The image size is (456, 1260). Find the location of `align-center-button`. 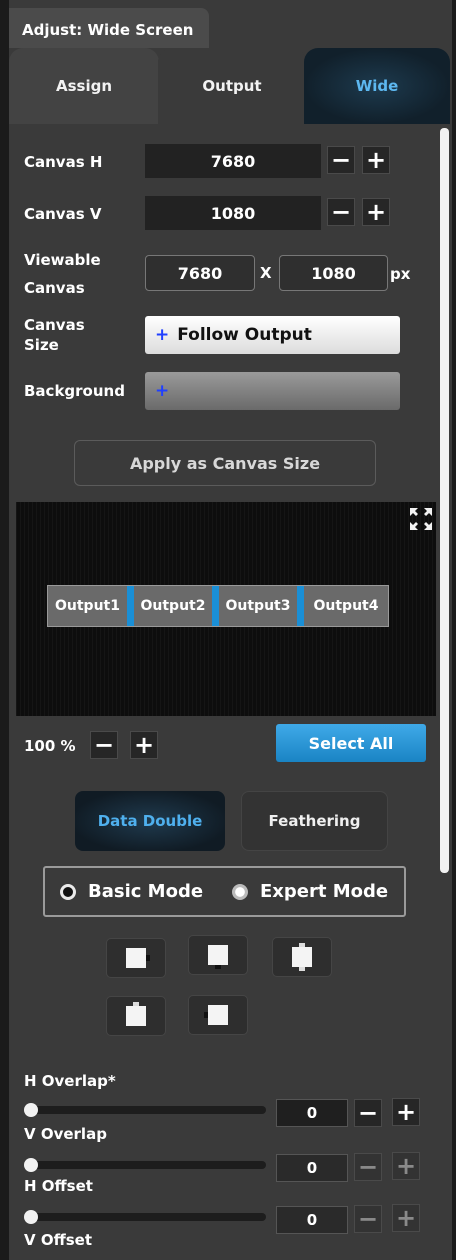

align-center-button is located at coordinates (302, 957).